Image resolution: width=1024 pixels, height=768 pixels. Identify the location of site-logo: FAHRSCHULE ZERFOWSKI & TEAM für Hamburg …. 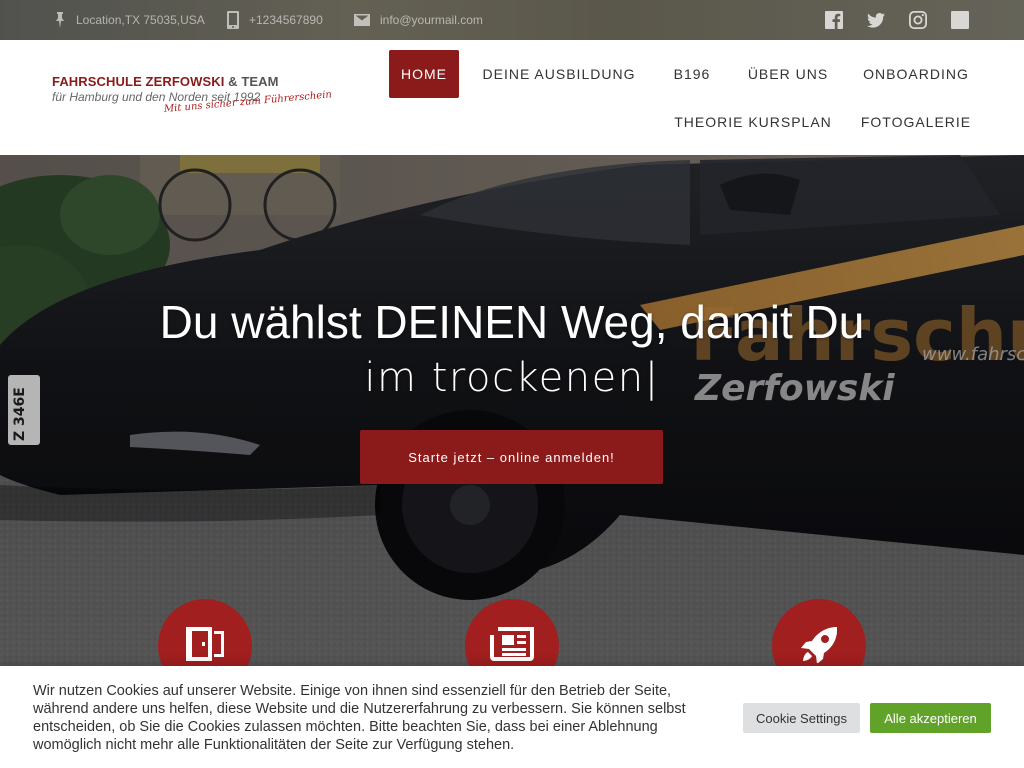
(192, 94).